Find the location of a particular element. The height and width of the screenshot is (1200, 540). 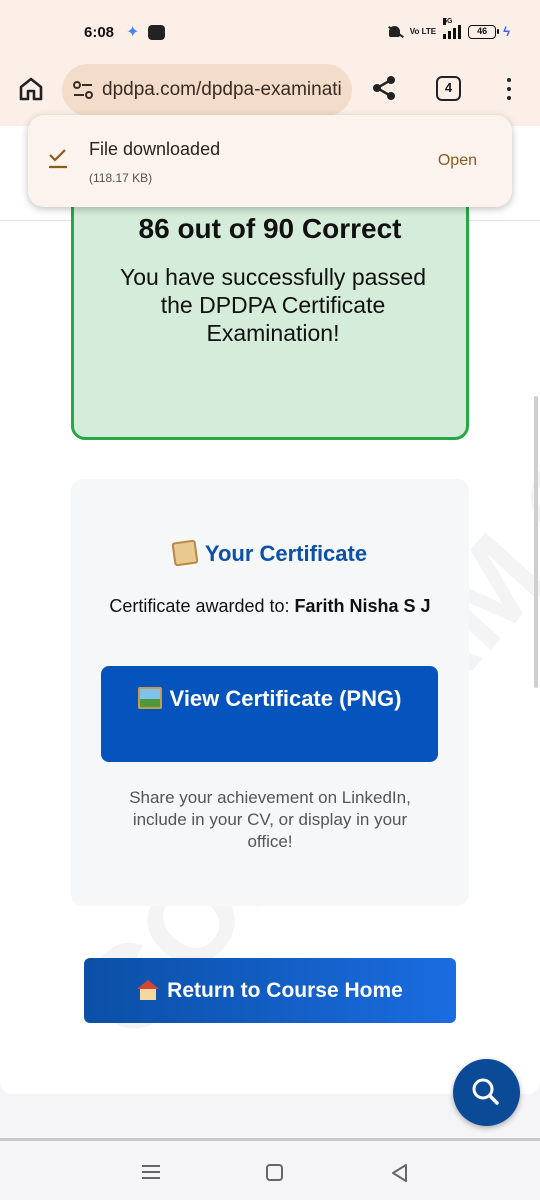

share-icon is located at coordinates (384, 88).